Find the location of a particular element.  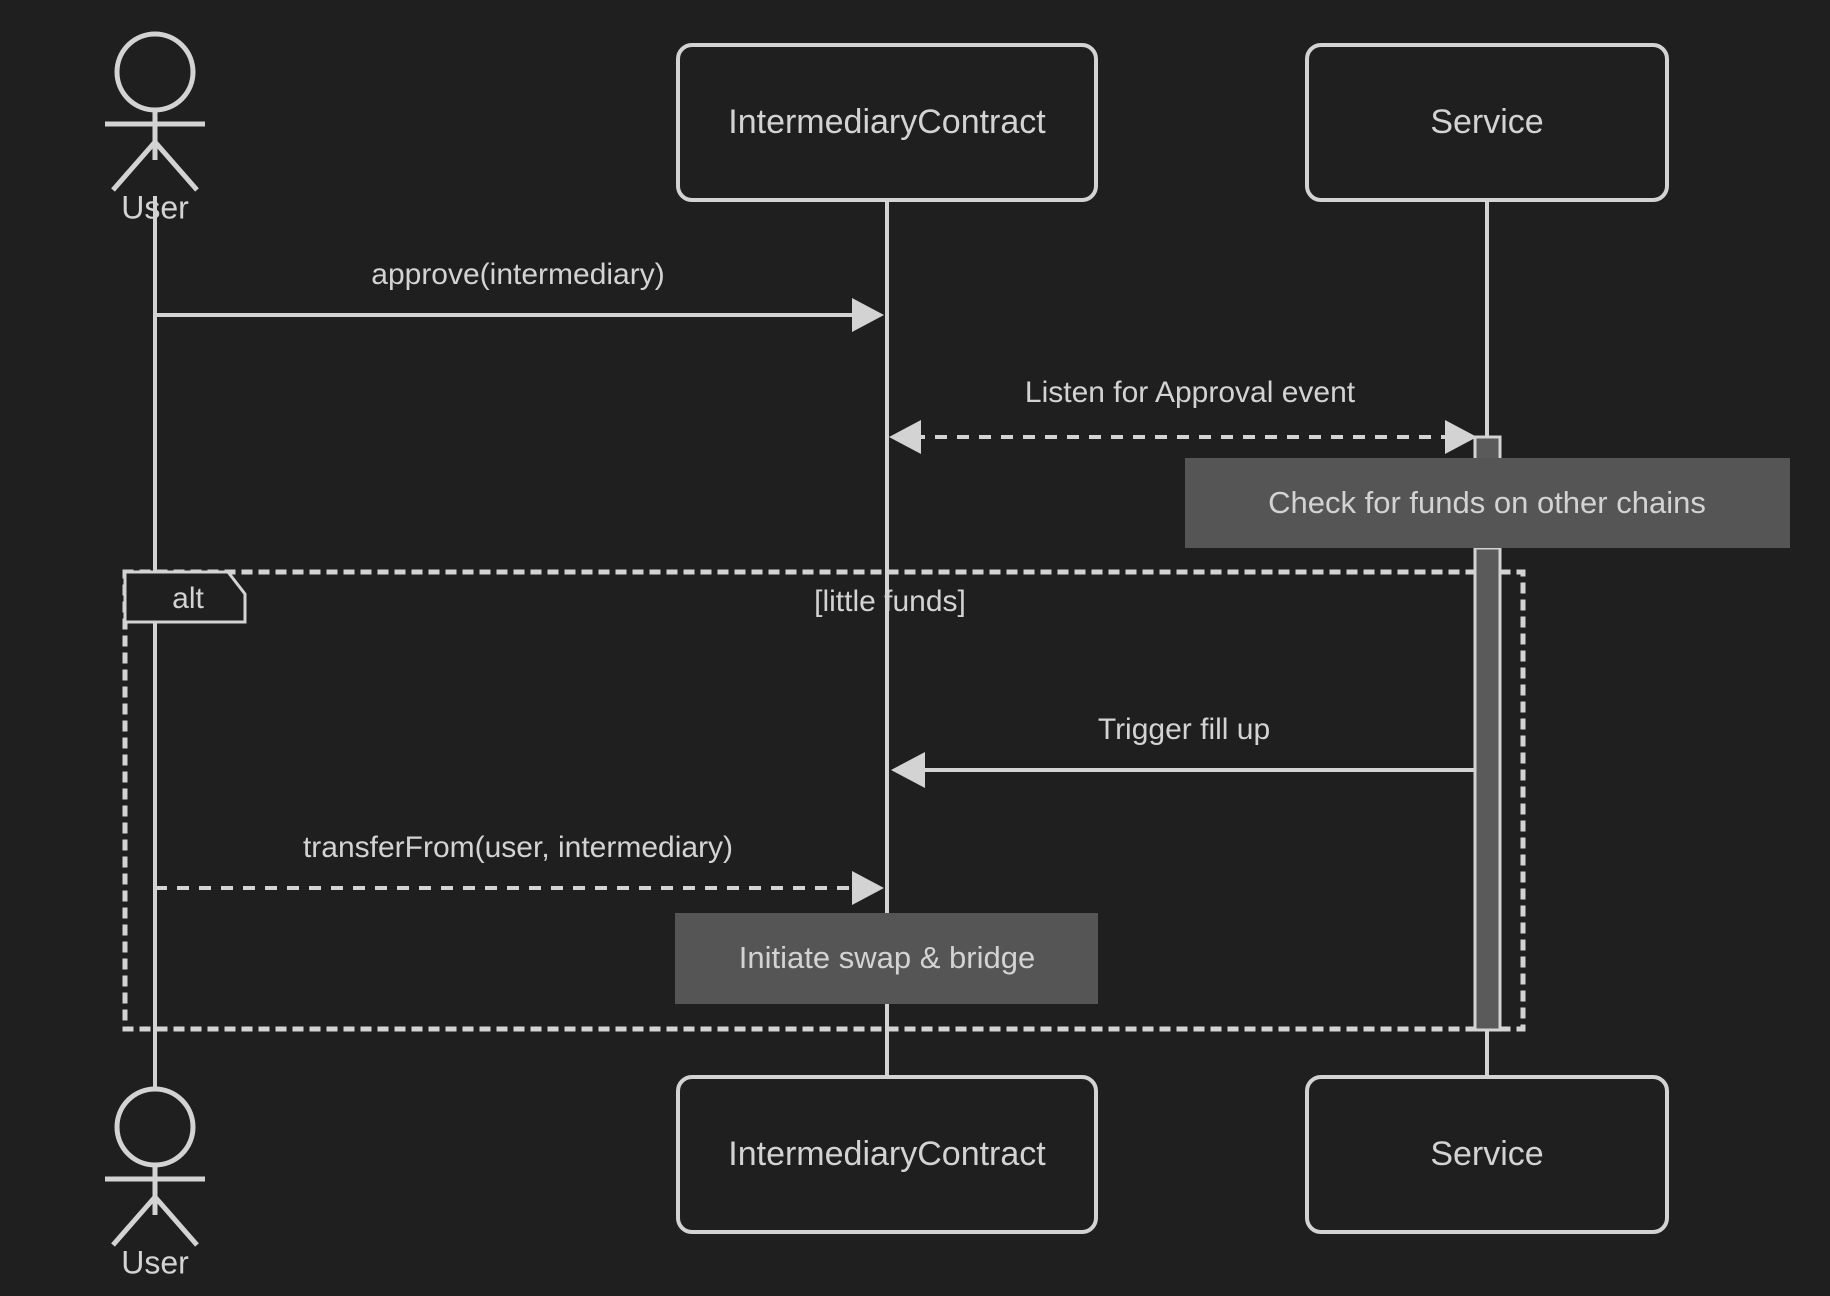

note-text-initiate-swap-bridge: Initiate swap & bridge is located at coordinates (887, 957).